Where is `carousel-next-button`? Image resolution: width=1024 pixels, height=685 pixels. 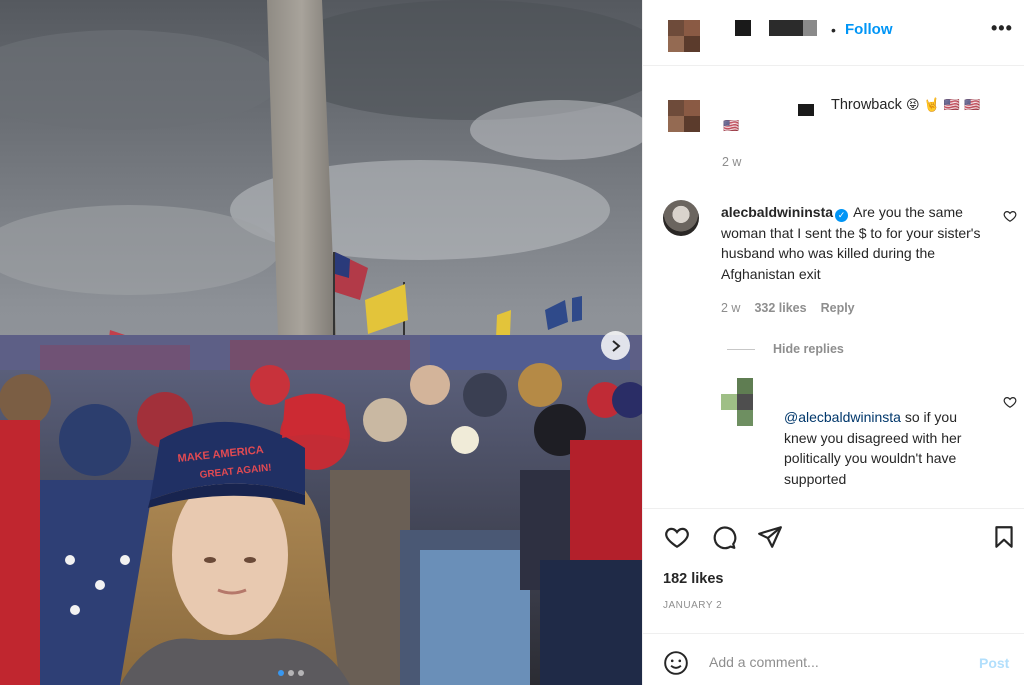
carousel-next-button is located at coordinates (615, 345).